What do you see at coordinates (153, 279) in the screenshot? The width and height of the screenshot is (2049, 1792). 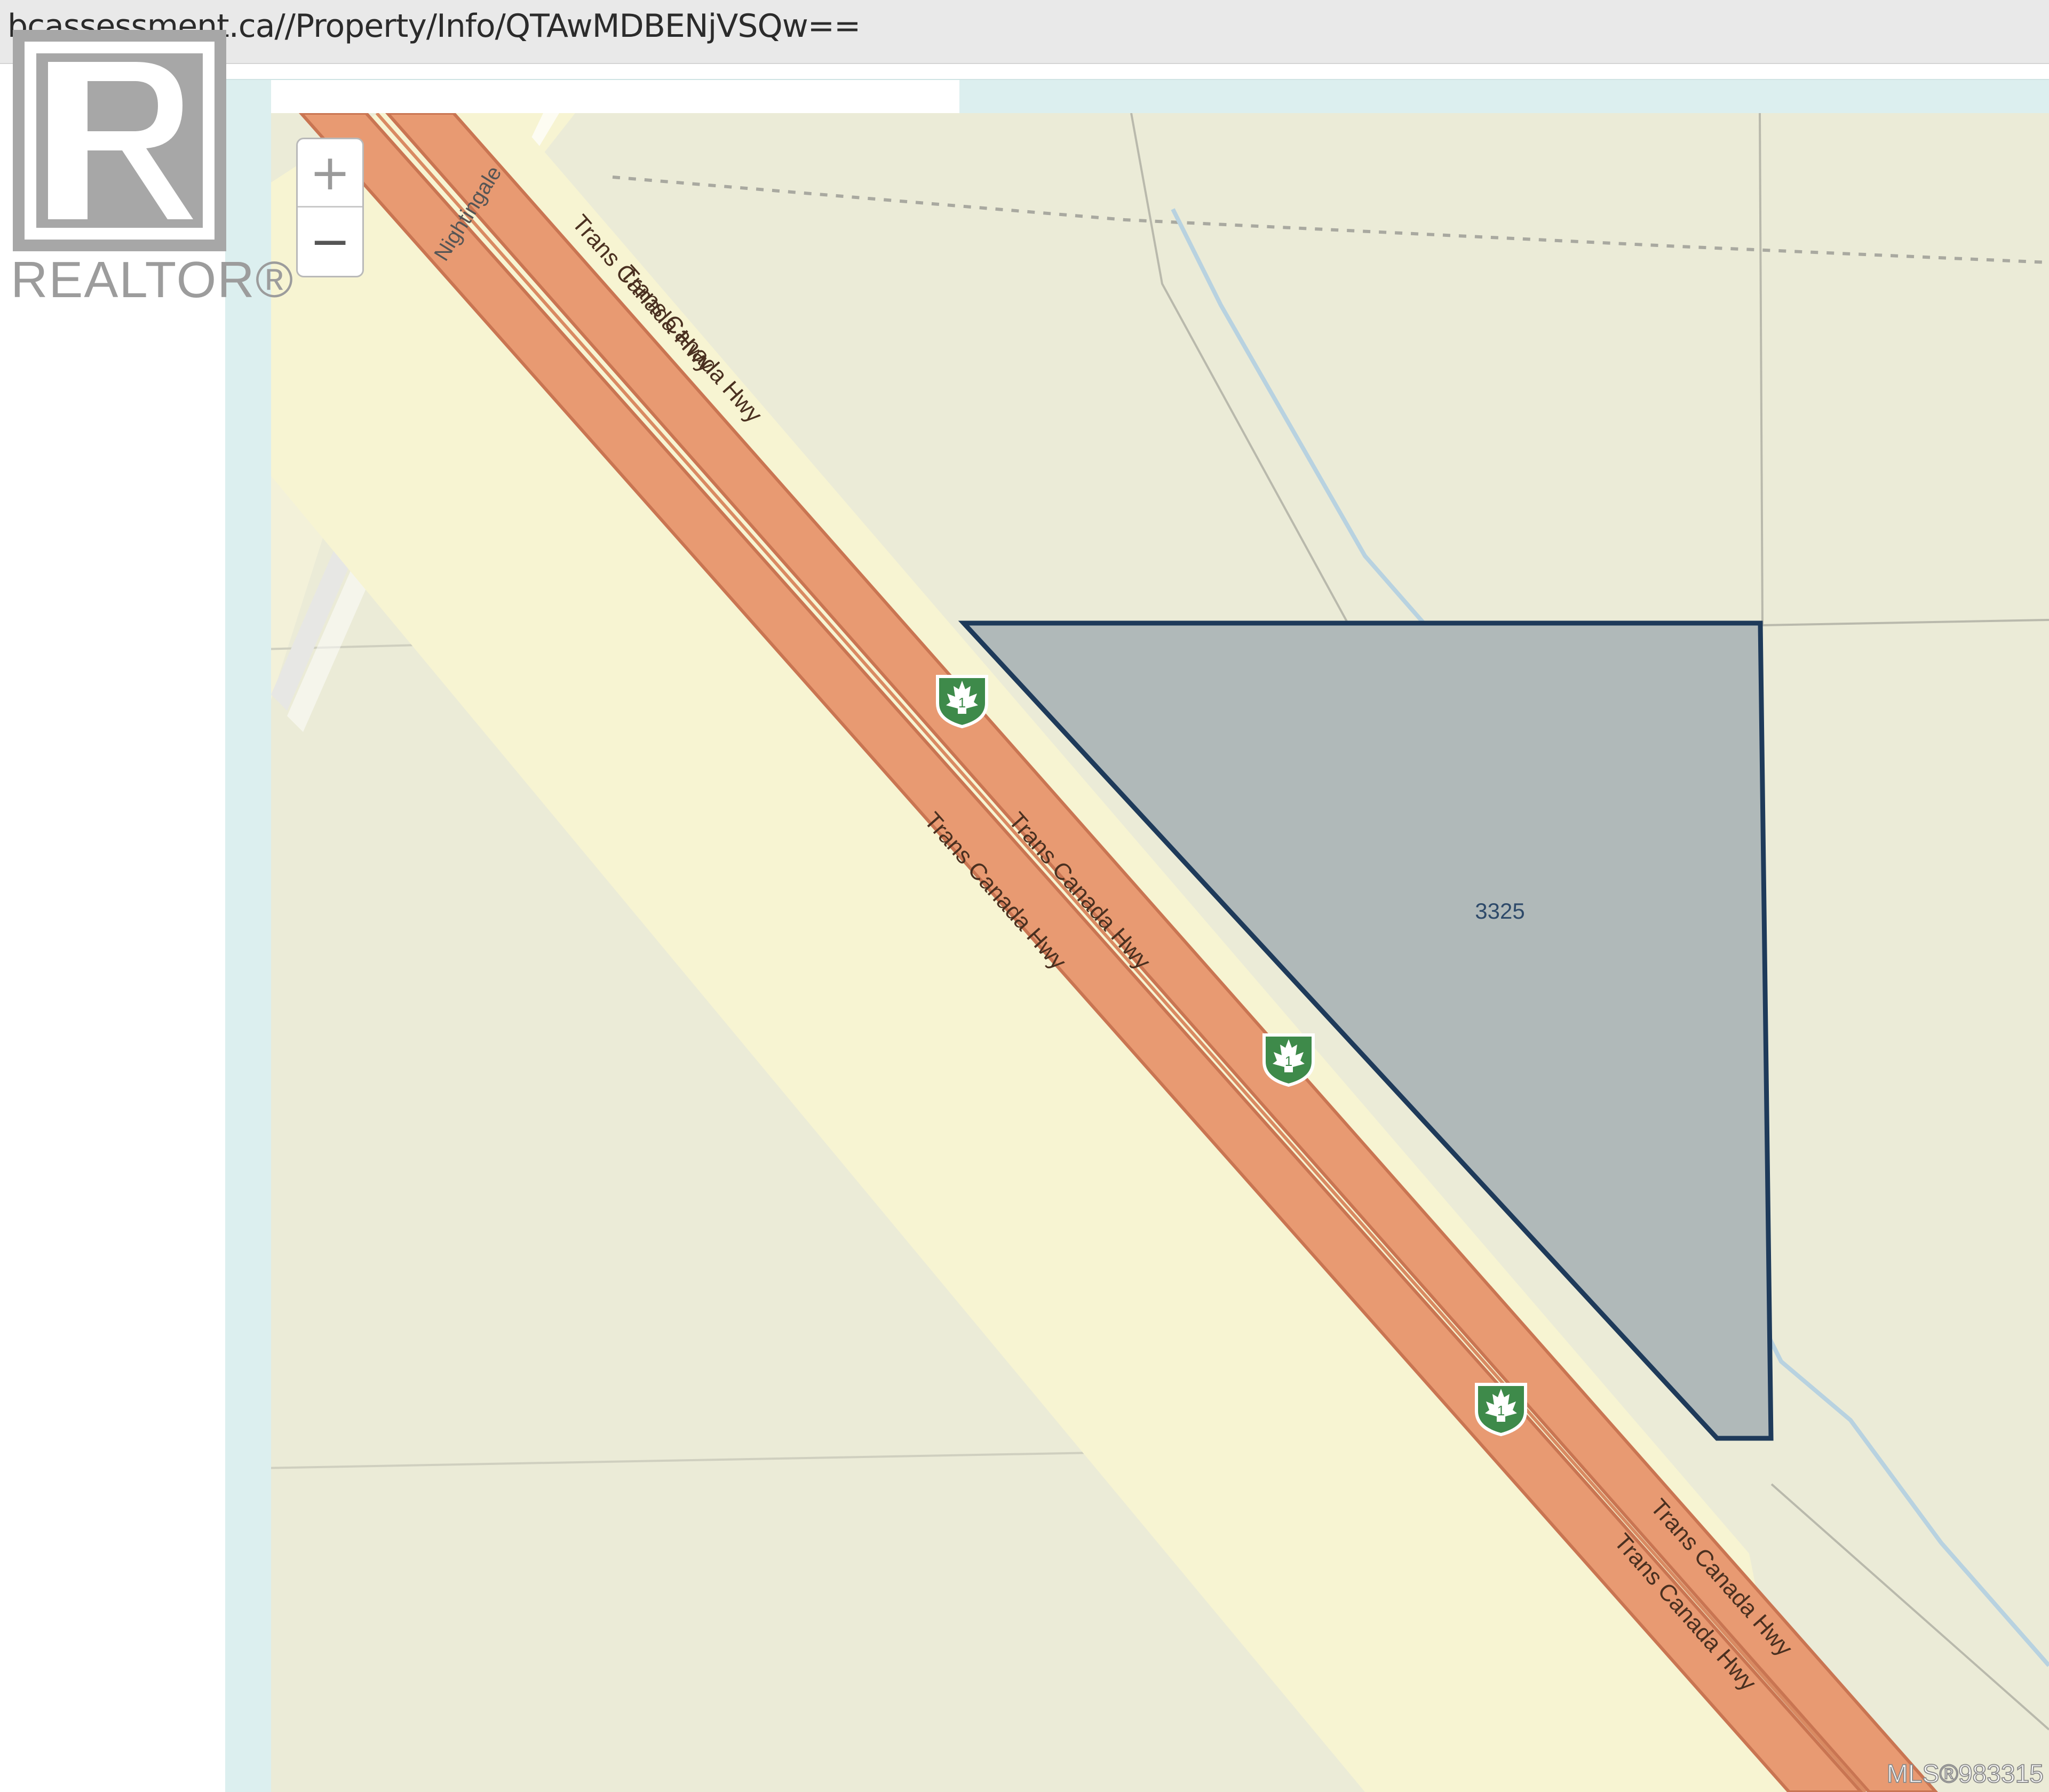 I see `realtor-logo-text: REALTOR®` at bounding box center [153, 279].